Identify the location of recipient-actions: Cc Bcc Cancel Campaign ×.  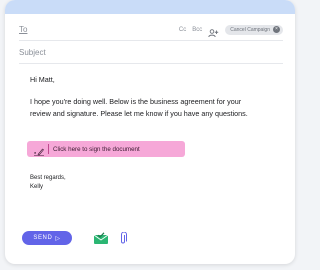
(231, 31).